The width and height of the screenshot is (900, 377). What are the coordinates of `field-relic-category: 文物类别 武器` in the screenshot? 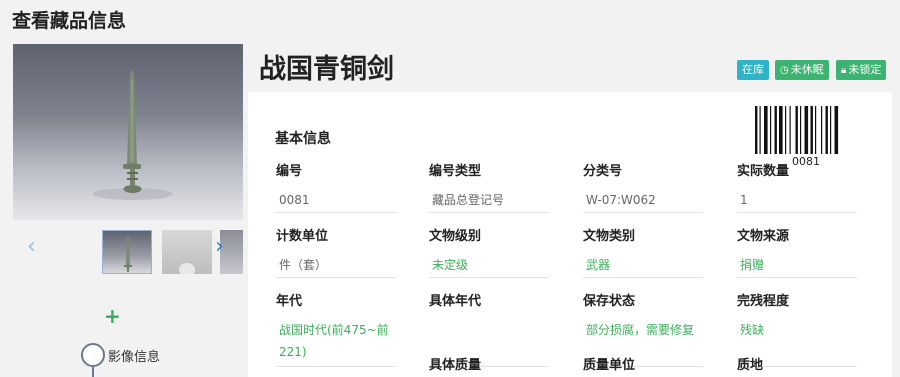 It's located at (643, 253).